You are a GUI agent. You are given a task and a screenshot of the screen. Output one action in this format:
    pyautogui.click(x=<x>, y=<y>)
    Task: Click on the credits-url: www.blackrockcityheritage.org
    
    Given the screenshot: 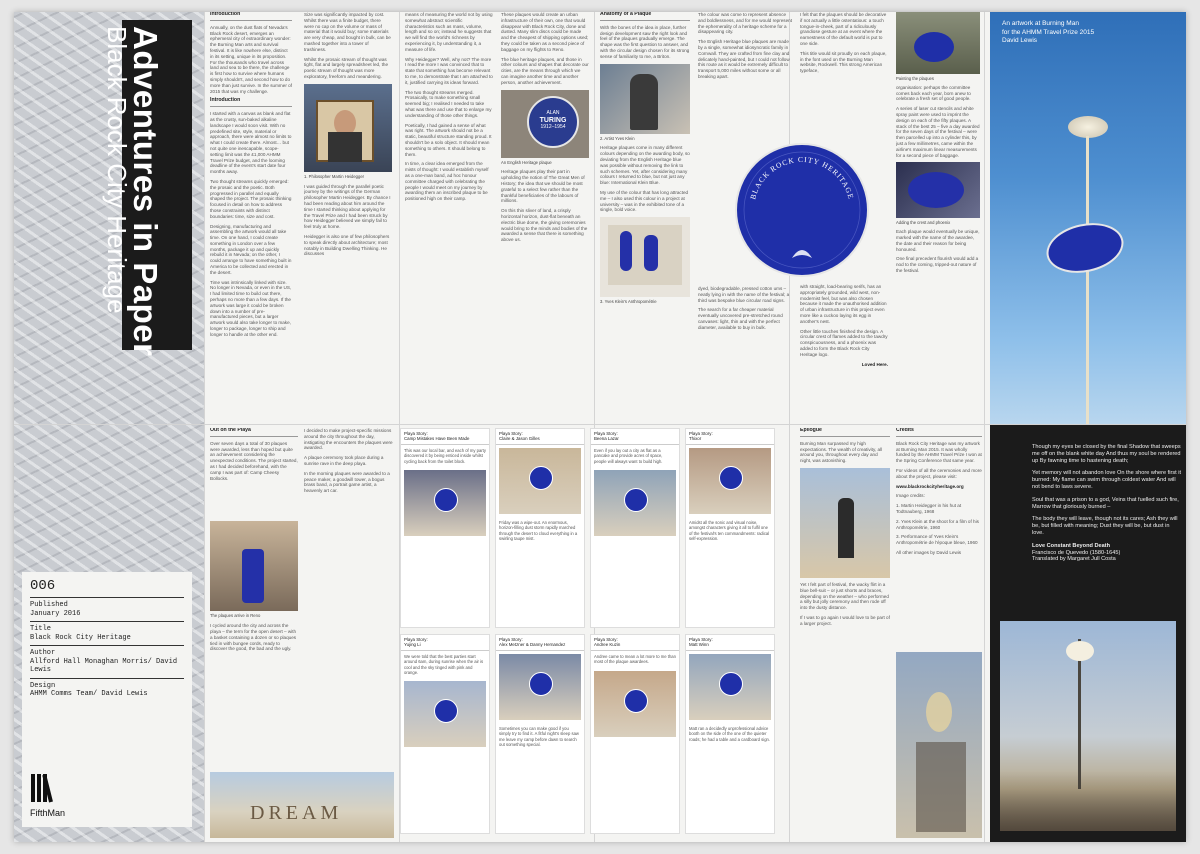 What is the action you would take?
    pyautogui.click(x=939, y=487)
    